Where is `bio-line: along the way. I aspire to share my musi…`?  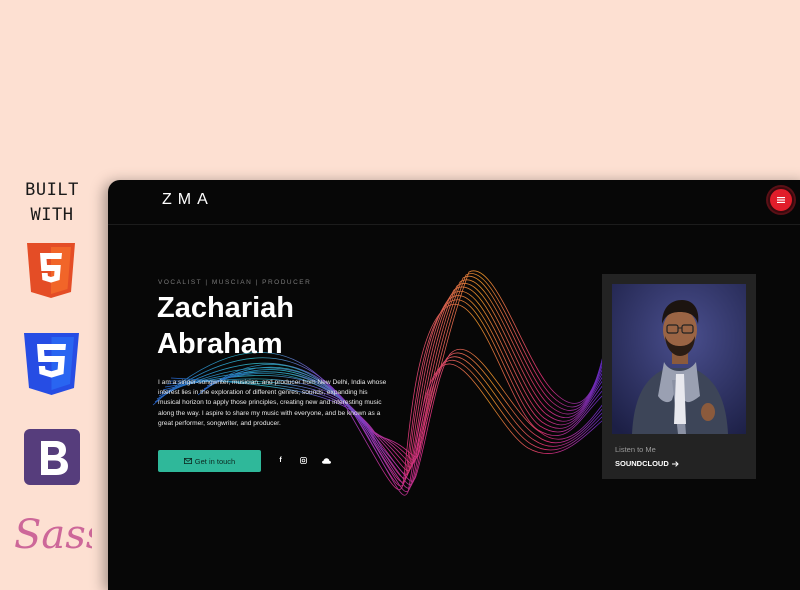
bio-line: along the way. I aspire to share my musi… is located at coordinates (269, 413).